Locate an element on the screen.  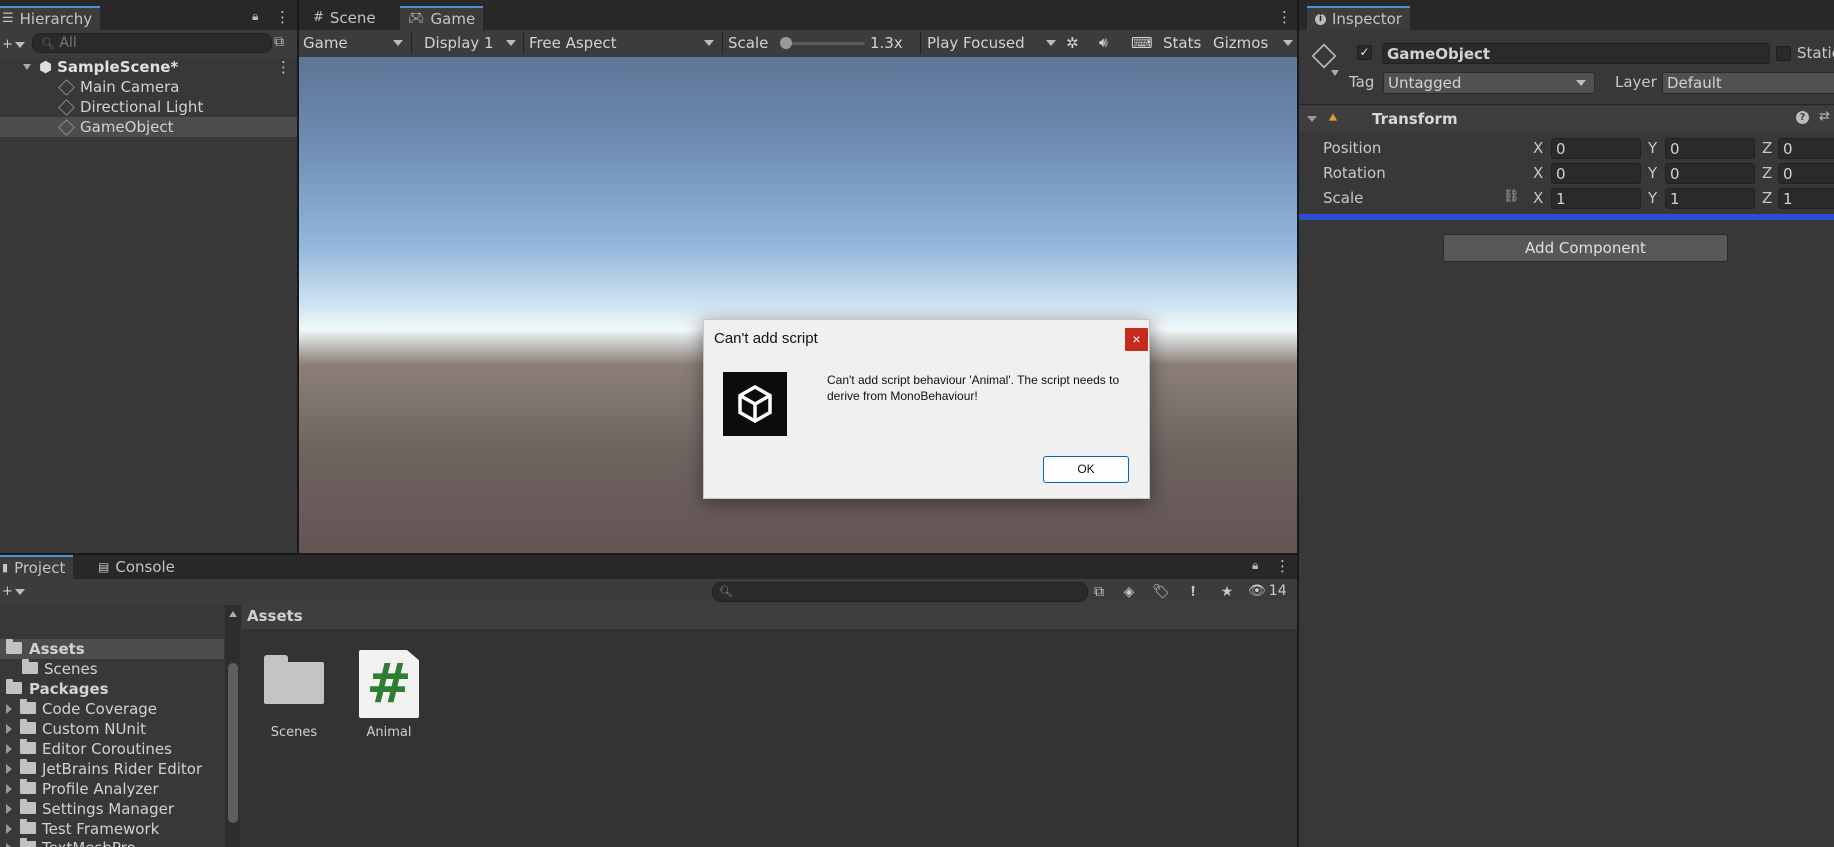
csharp-script-icon: # is located at coordinates (389, 684).